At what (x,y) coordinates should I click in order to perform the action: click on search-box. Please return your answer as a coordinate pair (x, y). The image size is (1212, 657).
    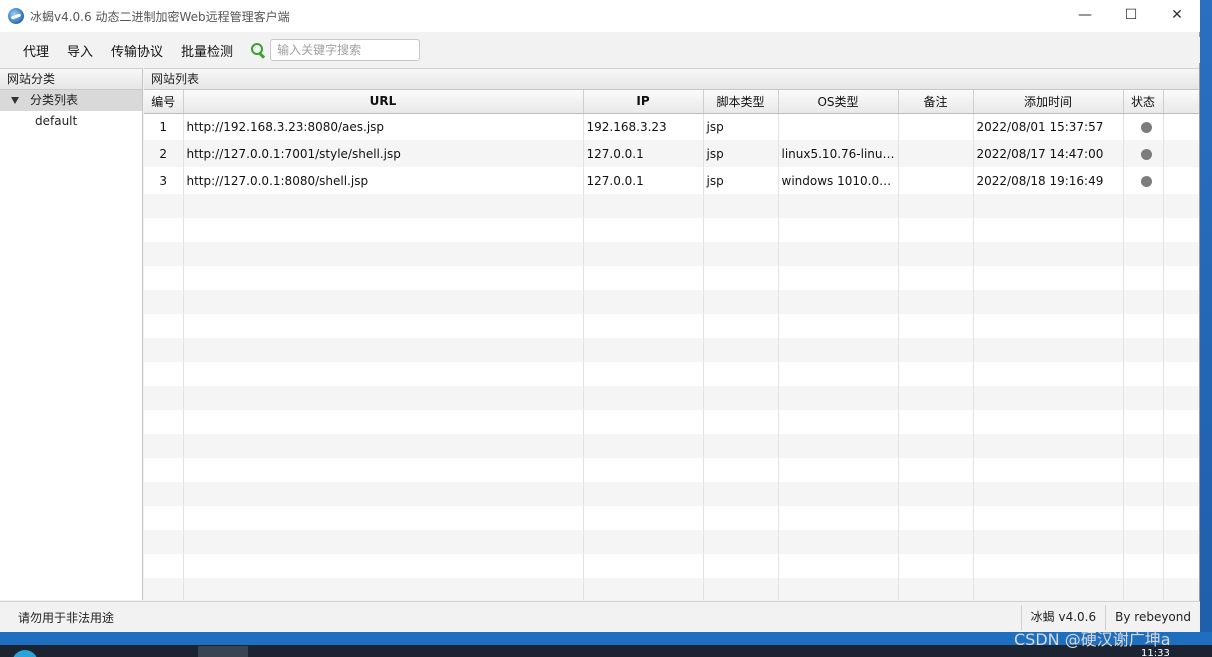
    Looking at the image, I should click on (335, 50).